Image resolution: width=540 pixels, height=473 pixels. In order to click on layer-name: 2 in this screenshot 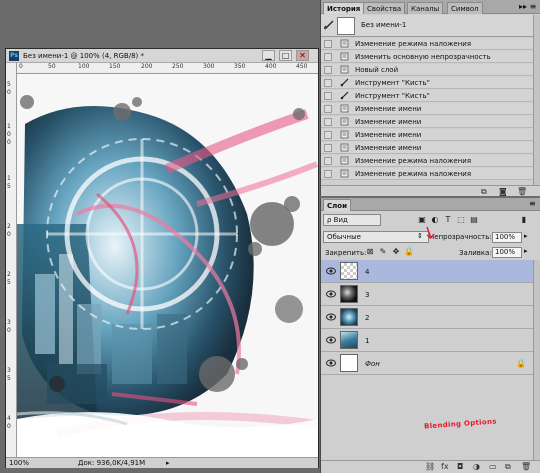, I will do `click(367, 318)`.